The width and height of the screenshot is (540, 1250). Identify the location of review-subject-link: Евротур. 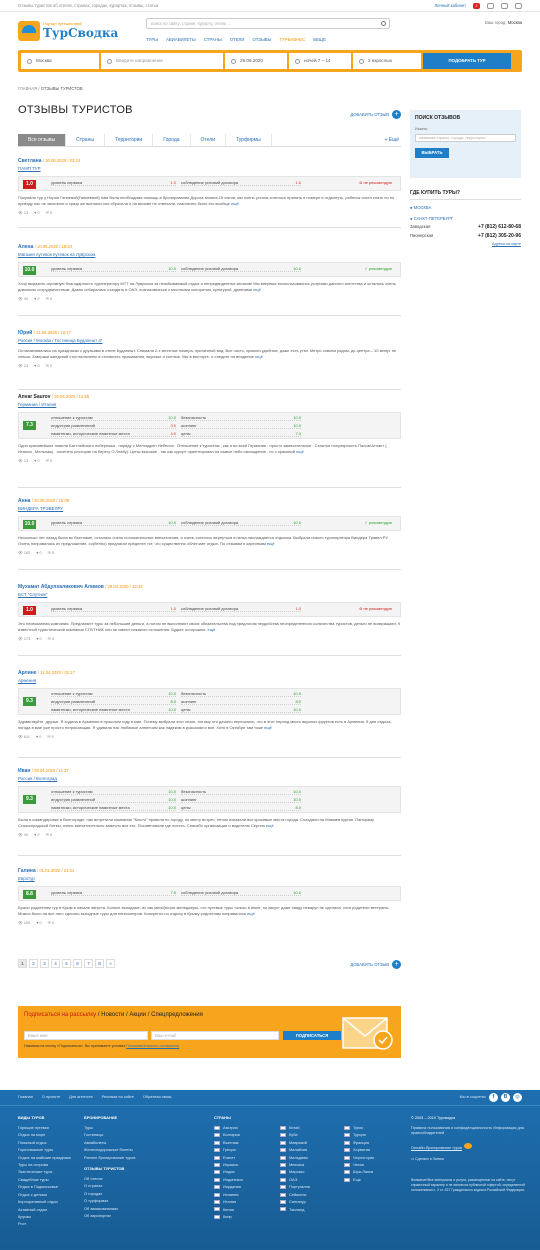
(209, 879).